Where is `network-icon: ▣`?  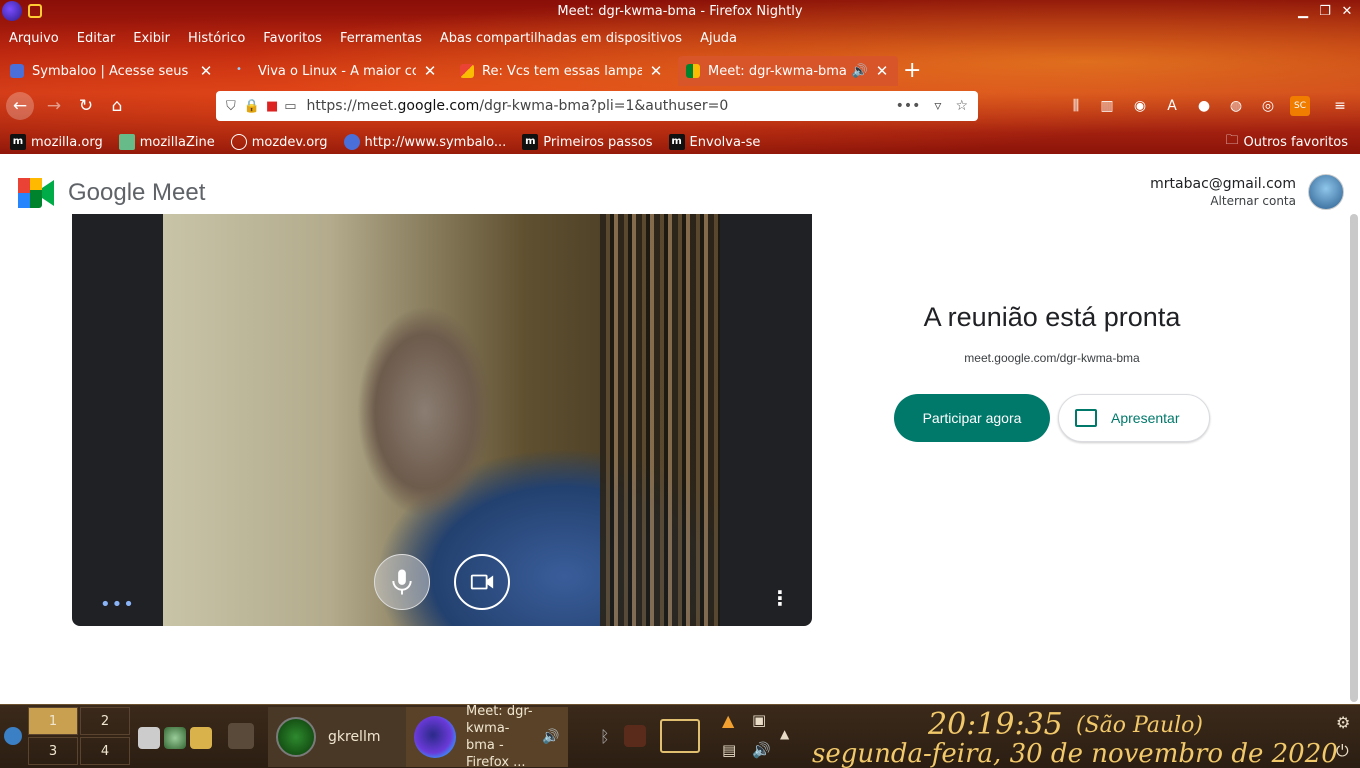 network-icon: ▣ is located at coordinates (759, 720).